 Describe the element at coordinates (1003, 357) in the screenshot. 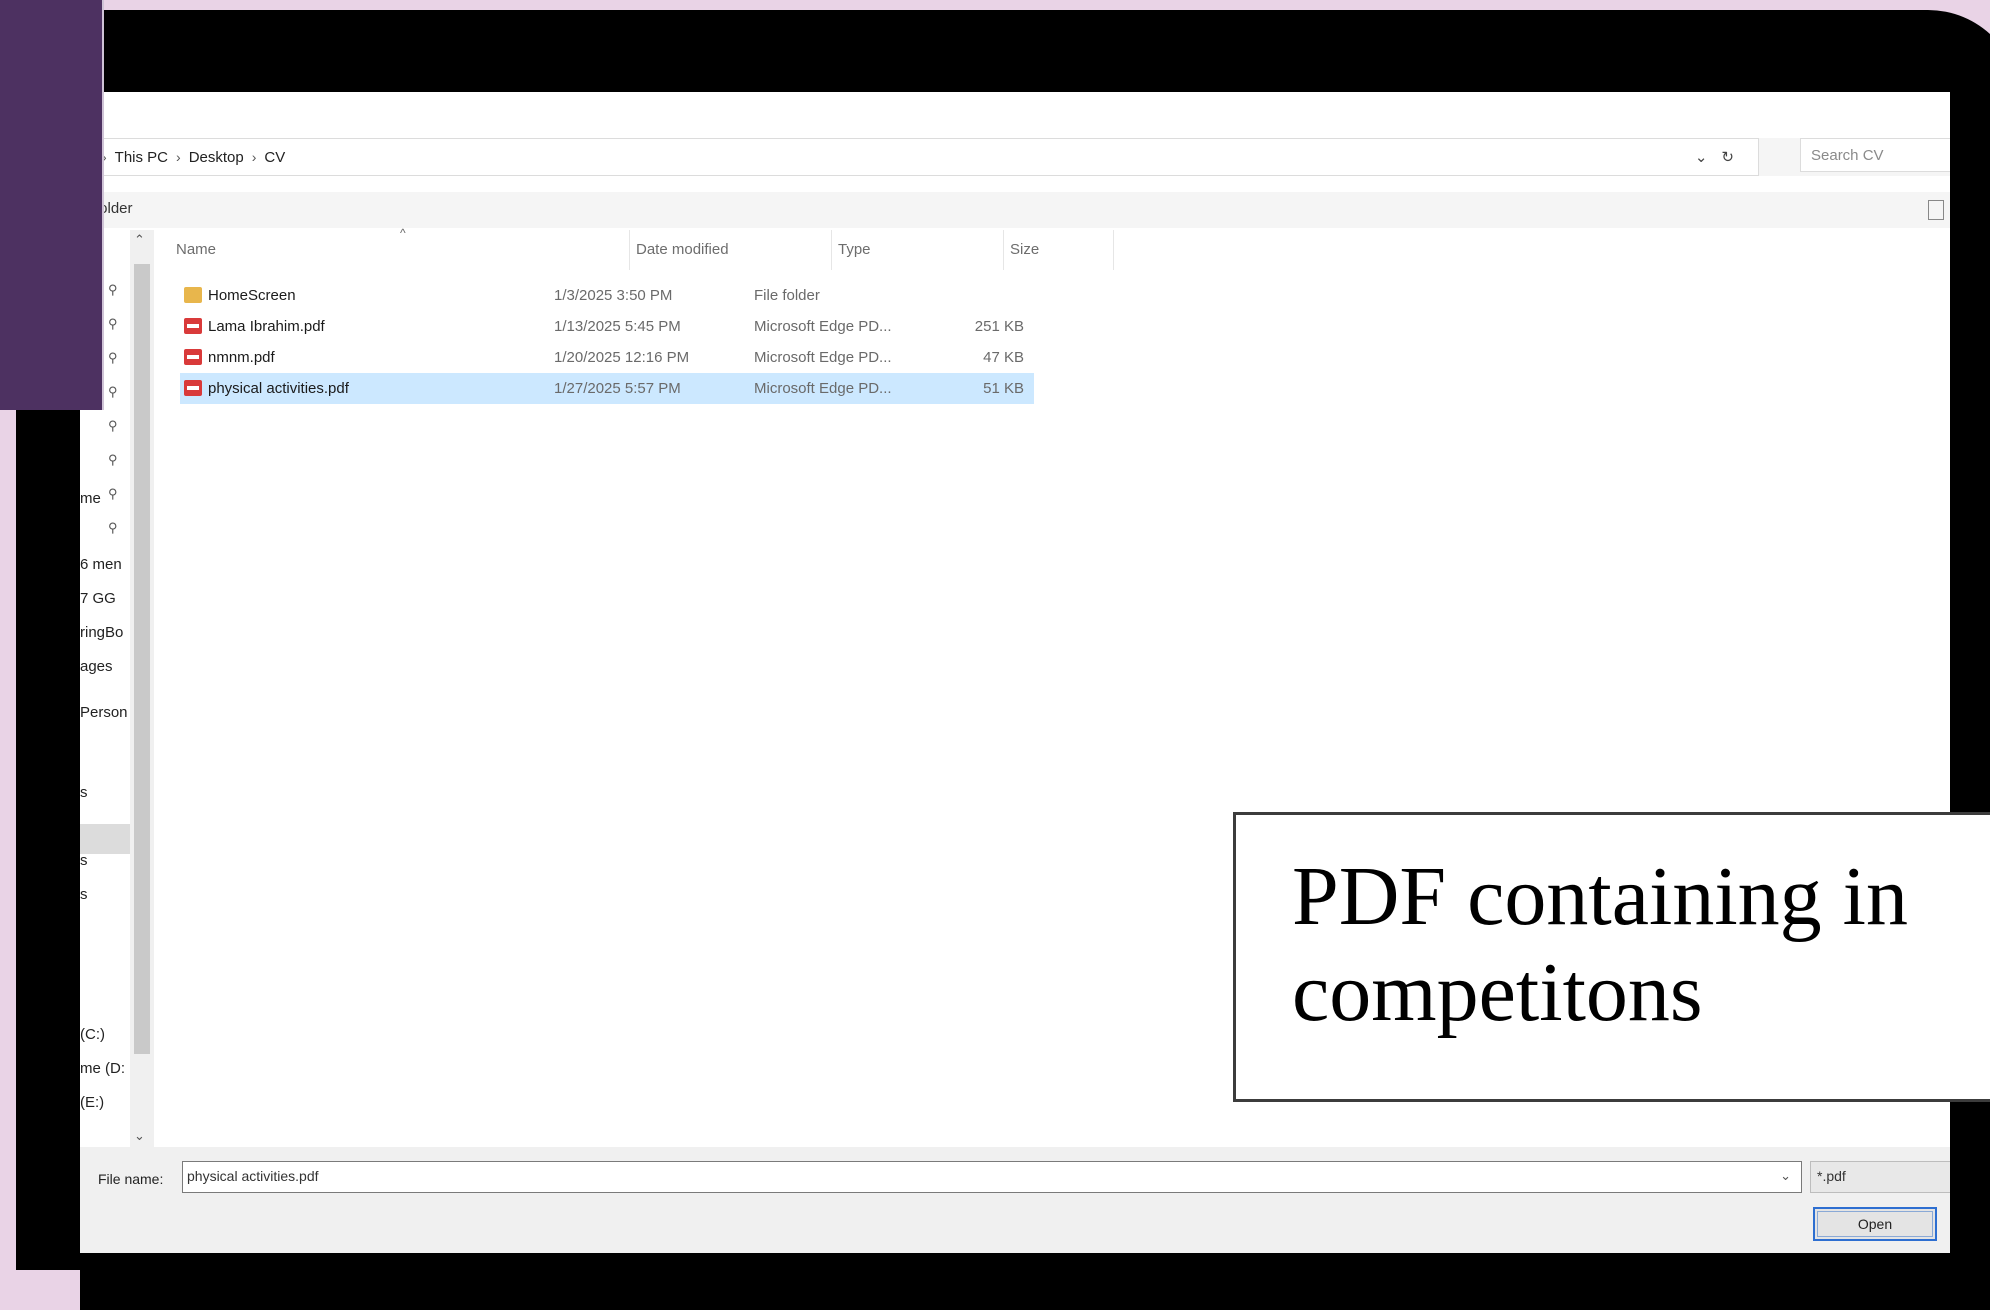

I see `file-size-cell: 47 KB` at that location.